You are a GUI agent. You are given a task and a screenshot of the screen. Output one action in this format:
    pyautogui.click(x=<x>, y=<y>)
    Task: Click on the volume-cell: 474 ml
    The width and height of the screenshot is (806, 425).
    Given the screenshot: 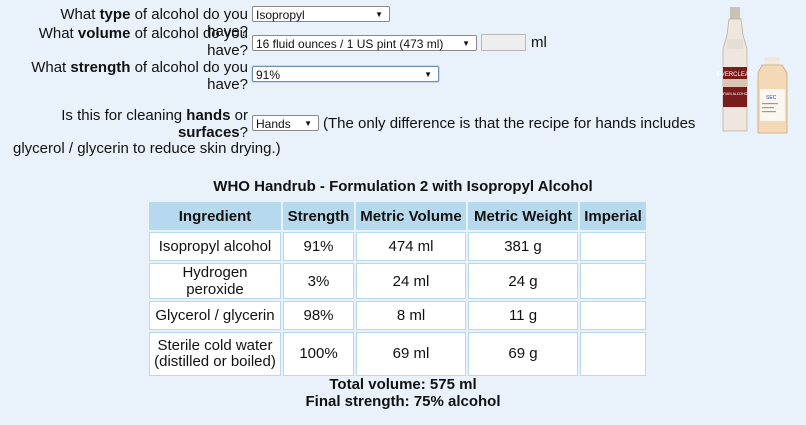 What is the action you would take?
    pyautogui.click(x=411, y=246)
    